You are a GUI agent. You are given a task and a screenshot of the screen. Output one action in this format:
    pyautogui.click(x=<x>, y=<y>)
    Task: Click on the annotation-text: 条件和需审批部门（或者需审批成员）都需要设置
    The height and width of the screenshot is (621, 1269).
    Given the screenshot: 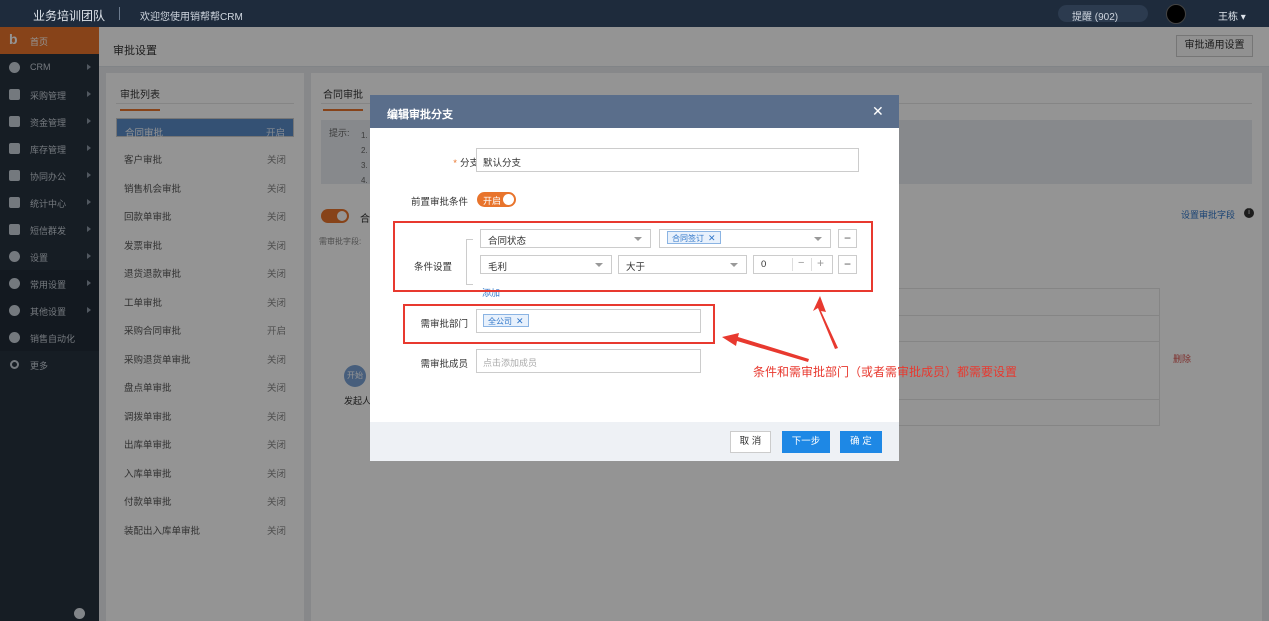 What is the action you would take?
    pyautogui.click(x=885, y=372)
    